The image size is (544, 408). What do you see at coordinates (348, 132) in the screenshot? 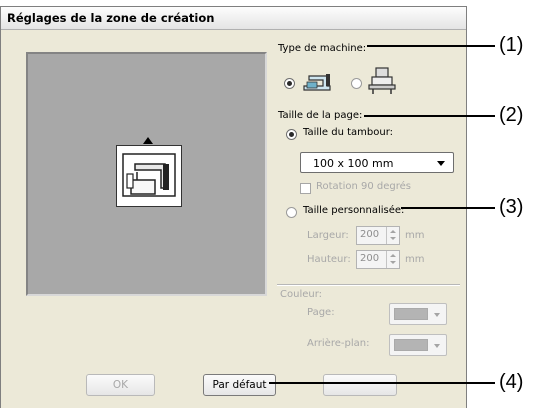
I see `hoop-size-label: Taille du tambour:` at bounding box center [348, 132].